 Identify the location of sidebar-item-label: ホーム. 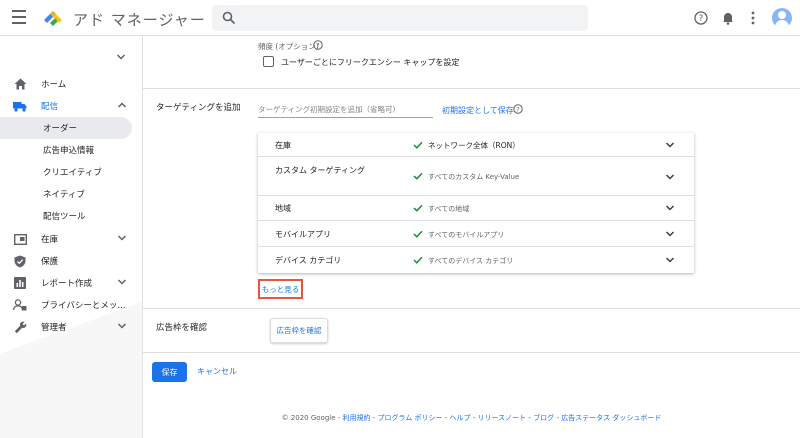
(54, 85).